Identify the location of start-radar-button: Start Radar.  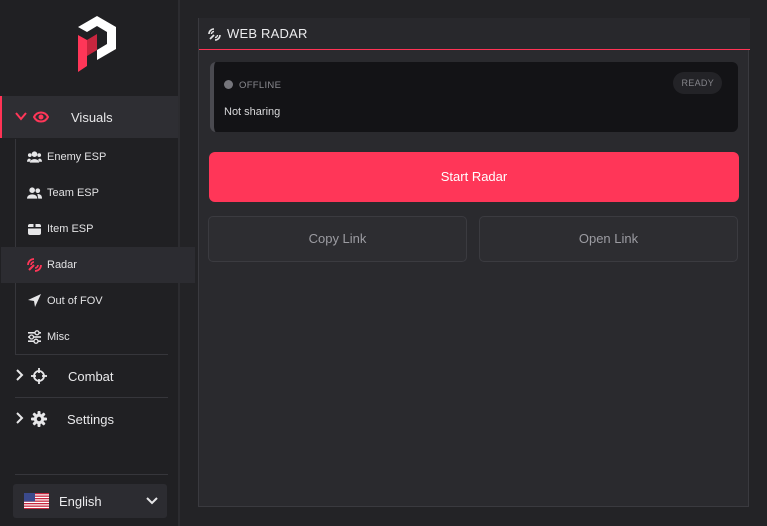
(474, 177).